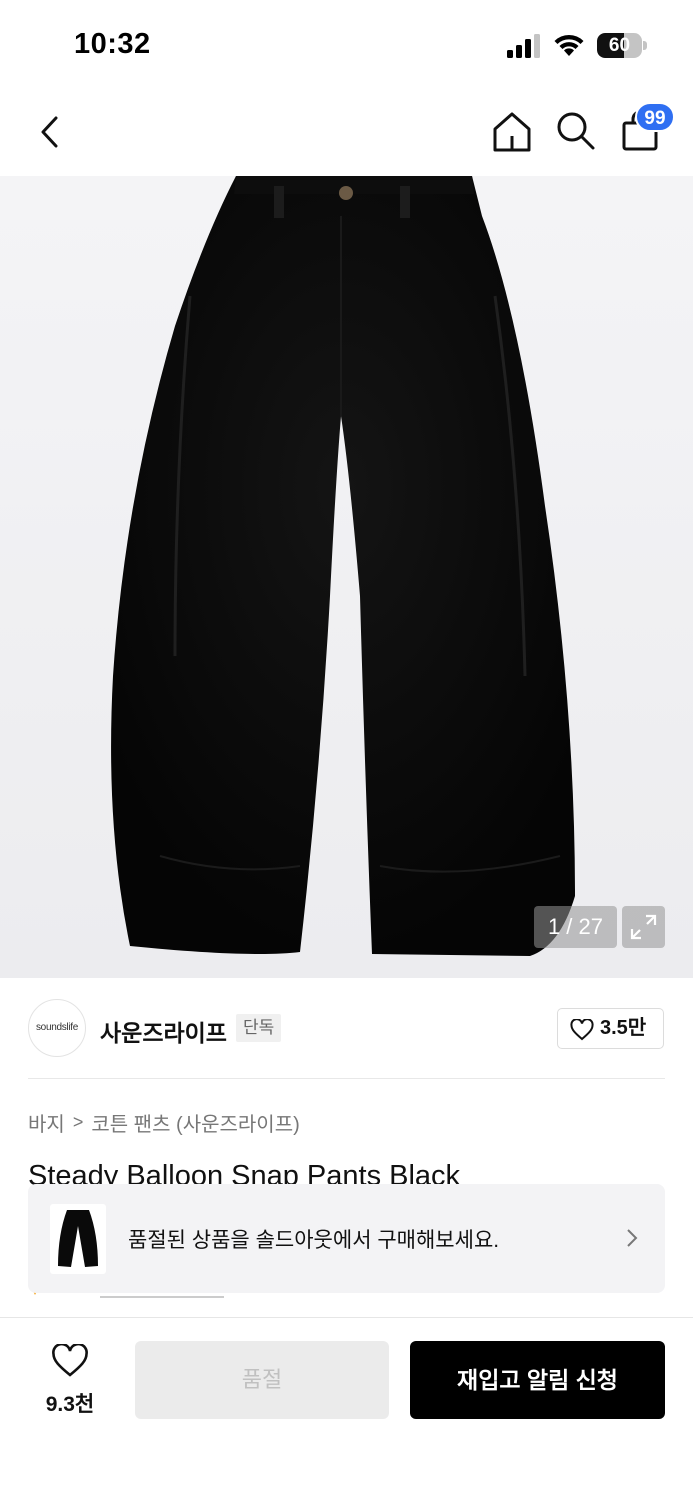 This screenshot has height=1500, width=693. I want to click on search-icon, so click(576, 131).